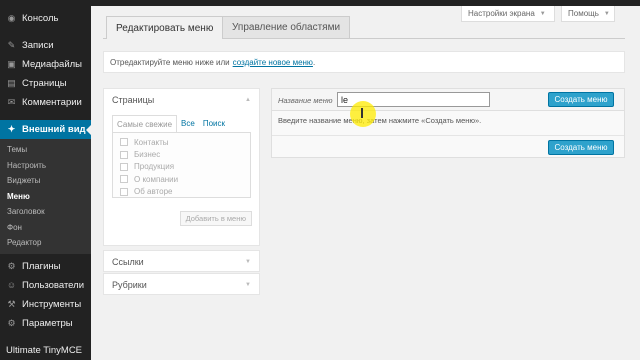 The width and height of the screenshot is (640, 360). Describe the element at coordinates (38, 45) in the screenshot. I see `sidebar-item-label: Записи` at that location.